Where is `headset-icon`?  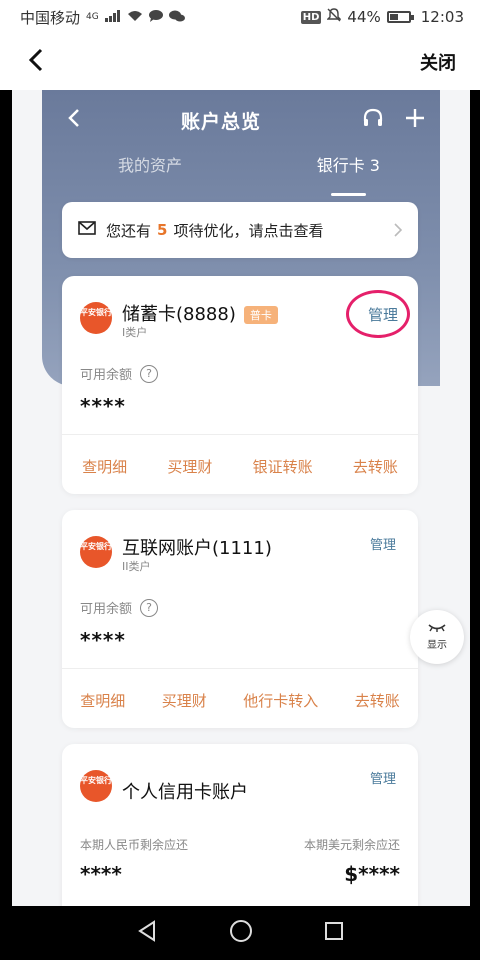 headset-icon is located at coordinates (373, 120).